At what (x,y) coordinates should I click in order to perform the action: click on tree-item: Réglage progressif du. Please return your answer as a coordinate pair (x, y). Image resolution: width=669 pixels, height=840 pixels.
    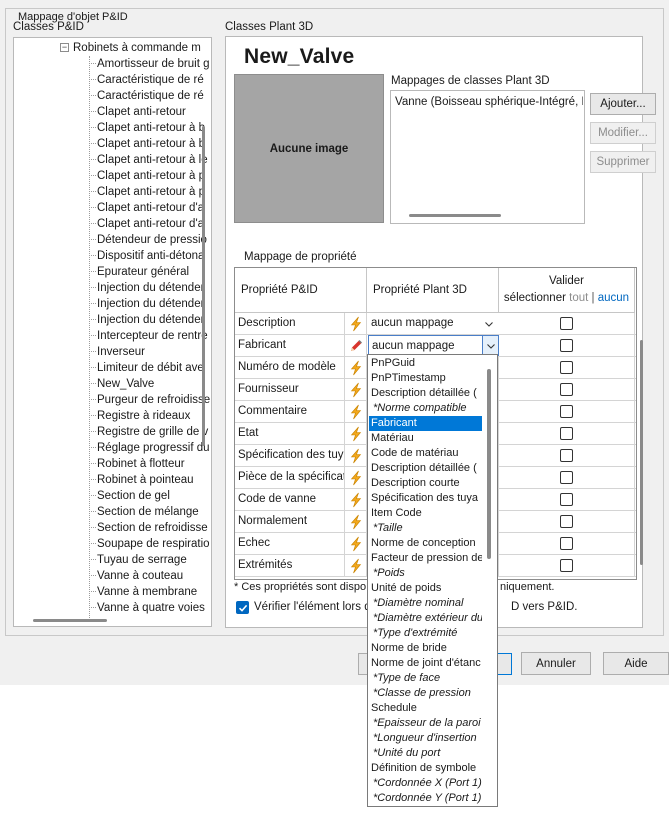
    Looking at the image, I should click on (149, 448).